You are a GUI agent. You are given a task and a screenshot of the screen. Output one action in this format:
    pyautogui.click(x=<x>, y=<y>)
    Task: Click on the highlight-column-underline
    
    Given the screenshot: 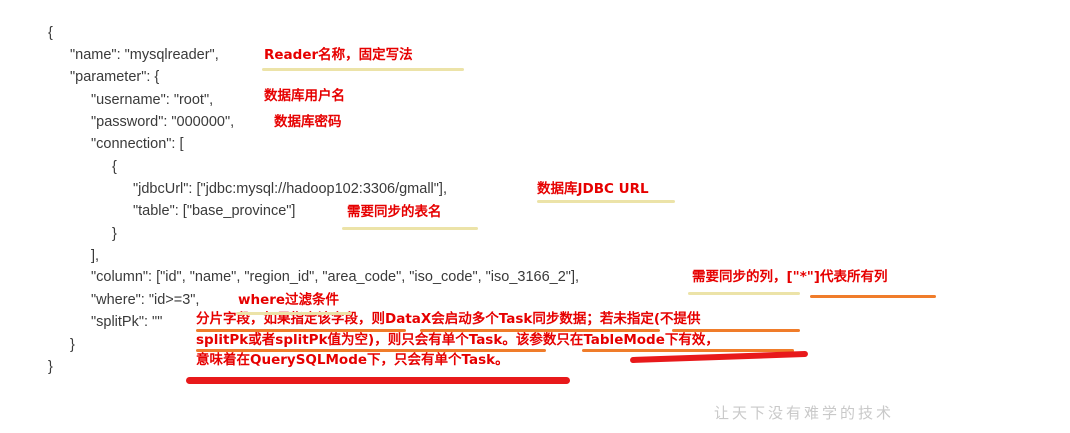 What is the action you would take?
    pyautogui.click(x=744, y=293)
    